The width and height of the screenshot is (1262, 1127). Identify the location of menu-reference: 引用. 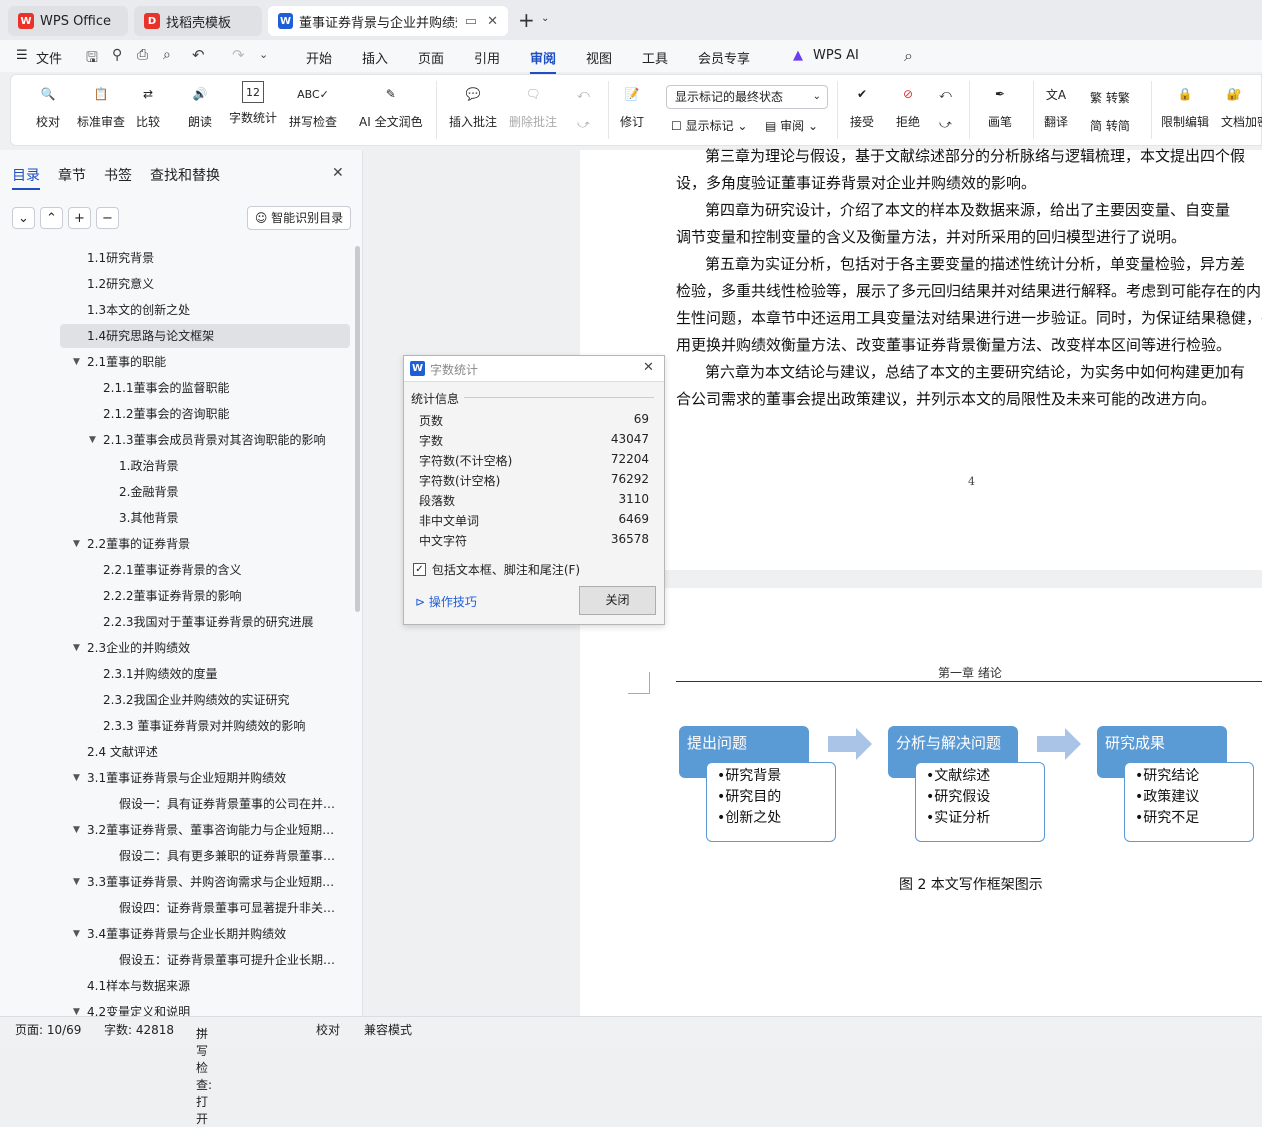
(487, 57).